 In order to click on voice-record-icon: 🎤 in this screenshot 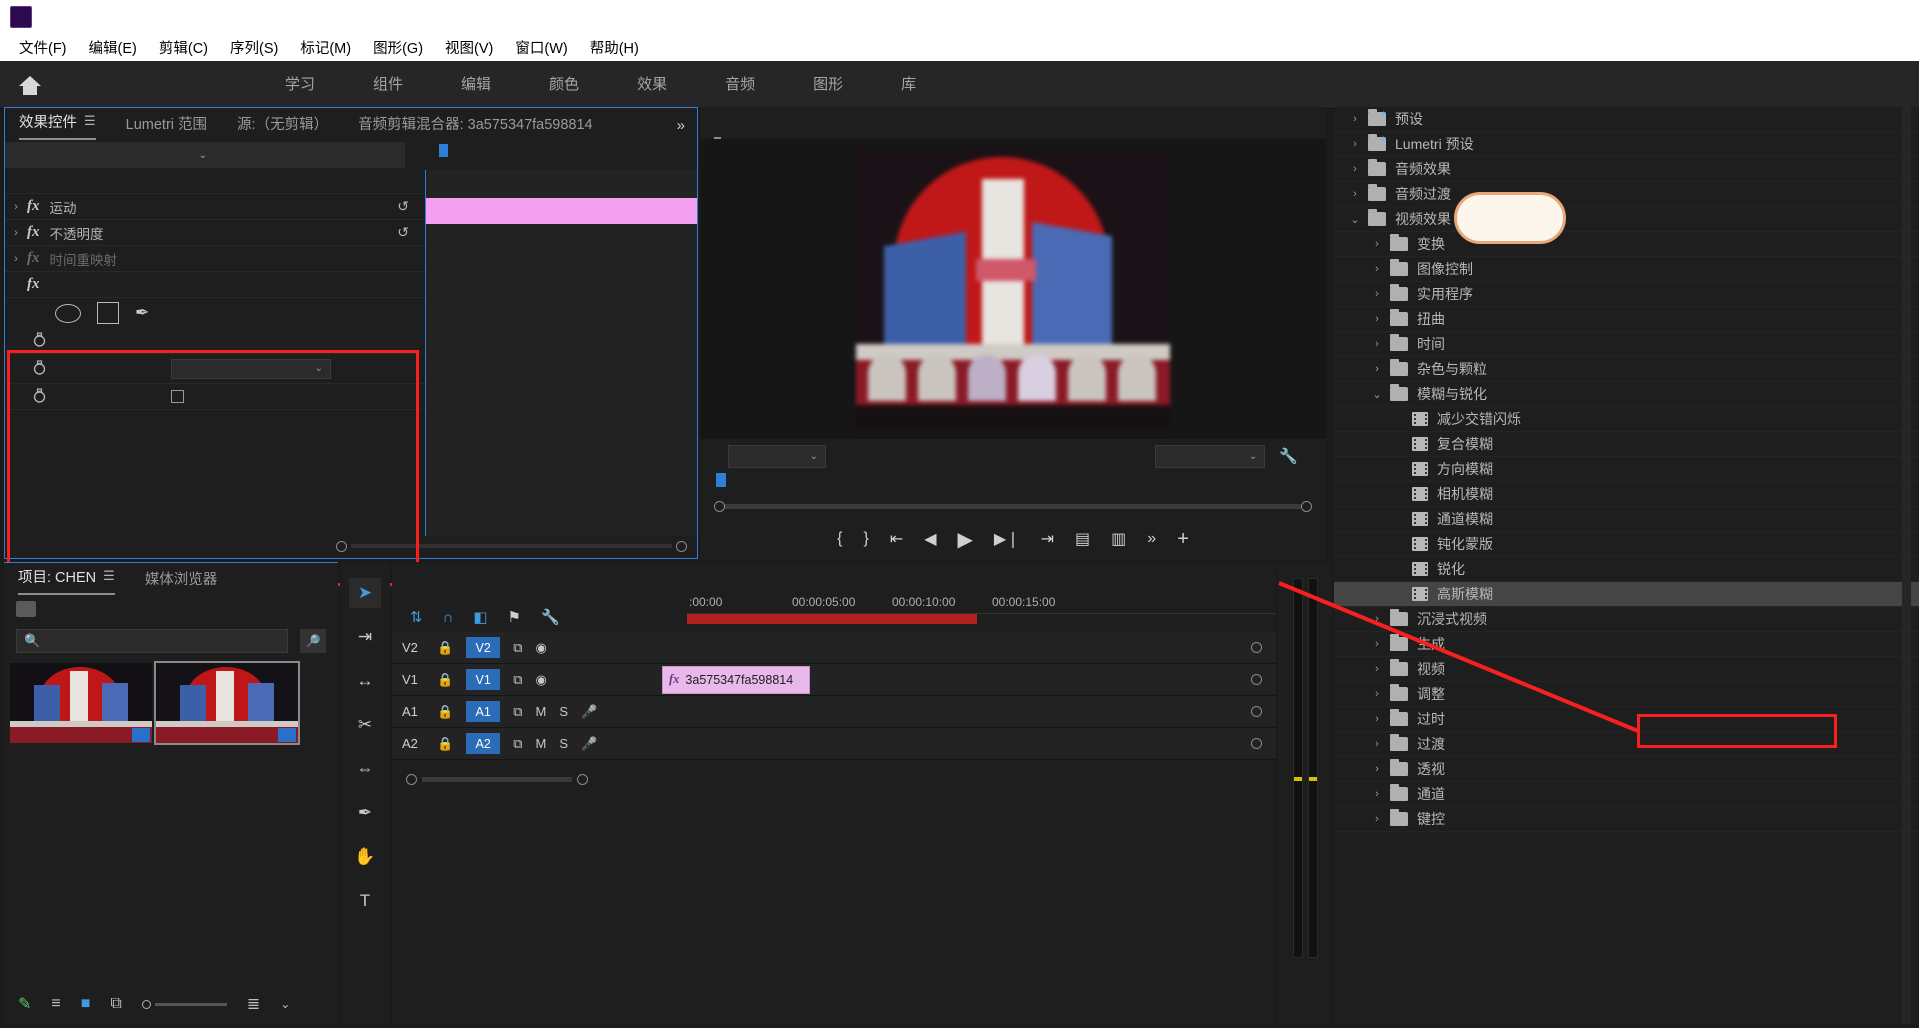, I will do `click(589, 712)`.